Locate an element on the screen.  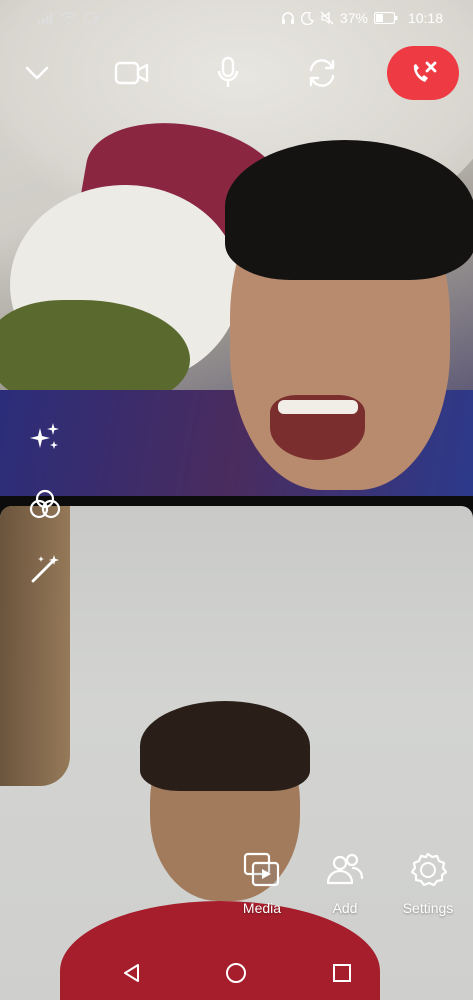
recents-icon is located at coordinates (342, 973).